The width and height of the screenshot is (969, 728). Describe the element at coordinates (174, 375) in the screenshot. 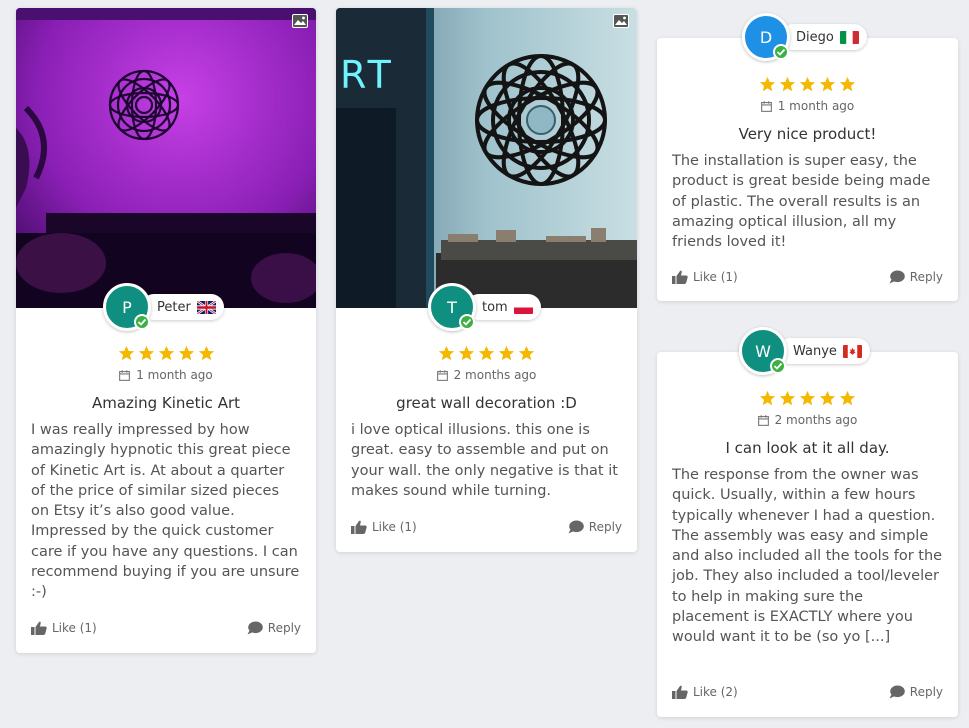

I see `date-text: 1 month ago` at that location.